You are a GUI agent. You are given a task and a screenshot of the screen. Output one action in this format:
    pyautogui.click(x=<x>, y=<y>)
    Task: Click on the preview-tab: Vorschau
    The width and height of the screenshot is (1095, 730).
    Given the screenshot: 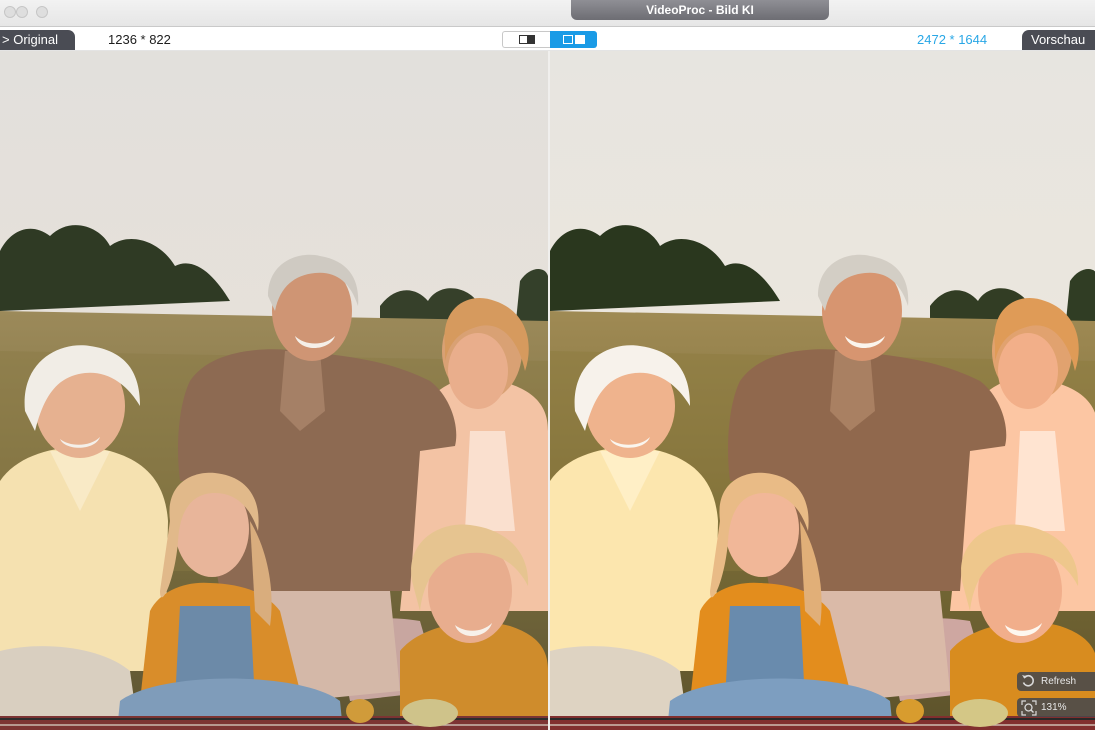 What is the action you would take?
    pyautogui.click(x=1058, y=40)
    